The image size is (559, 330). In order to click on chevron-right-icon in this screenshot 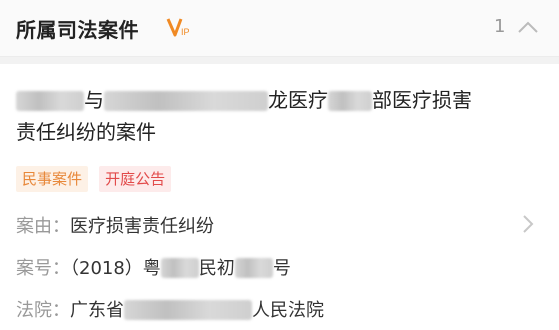, I will do `click(528, 224)`.